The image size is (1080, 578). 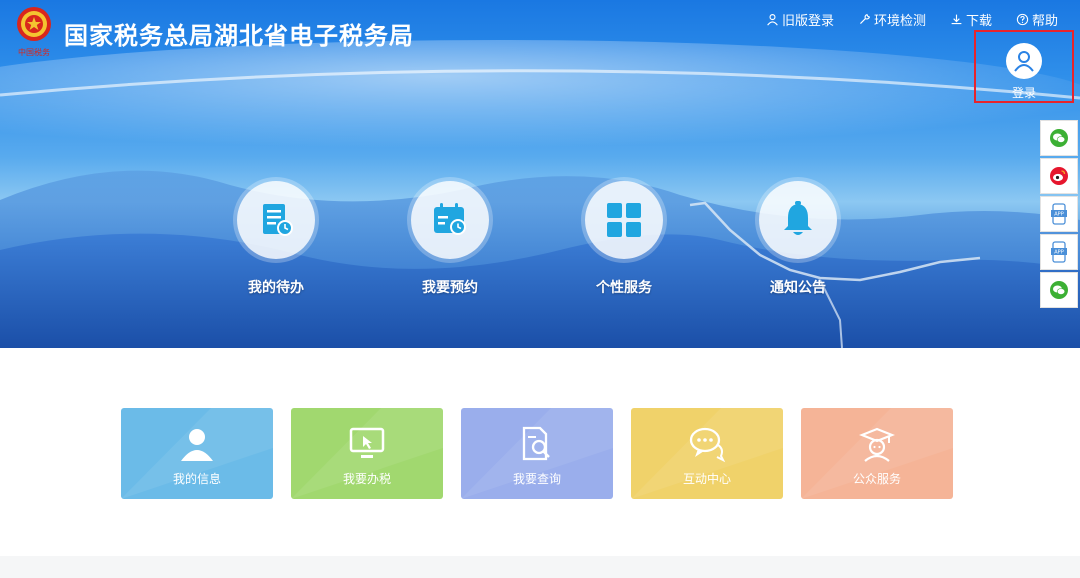 I want to click on notice-label: 通知公告, so click(x=798, y=288).